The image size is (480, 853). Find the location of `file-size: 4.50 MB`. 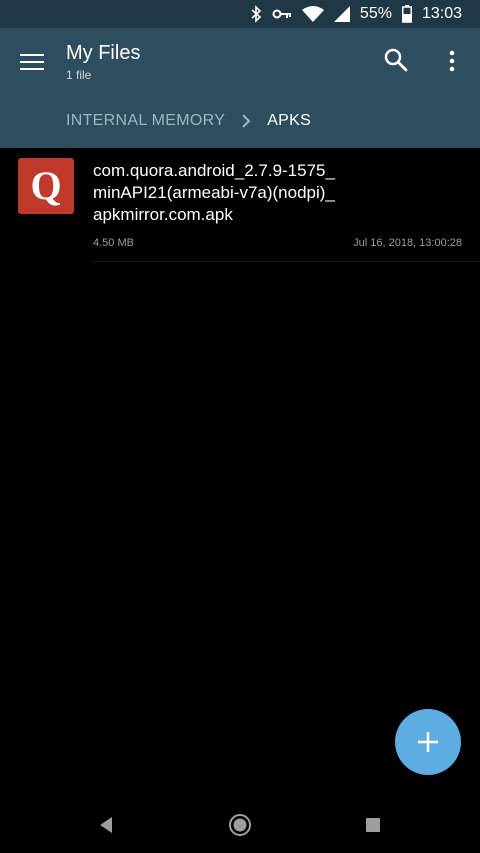

file-size: 4.50 MB is located at coordinates (113, 243).